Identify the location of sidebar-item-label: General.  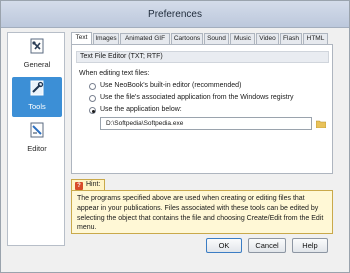
(37, 64).